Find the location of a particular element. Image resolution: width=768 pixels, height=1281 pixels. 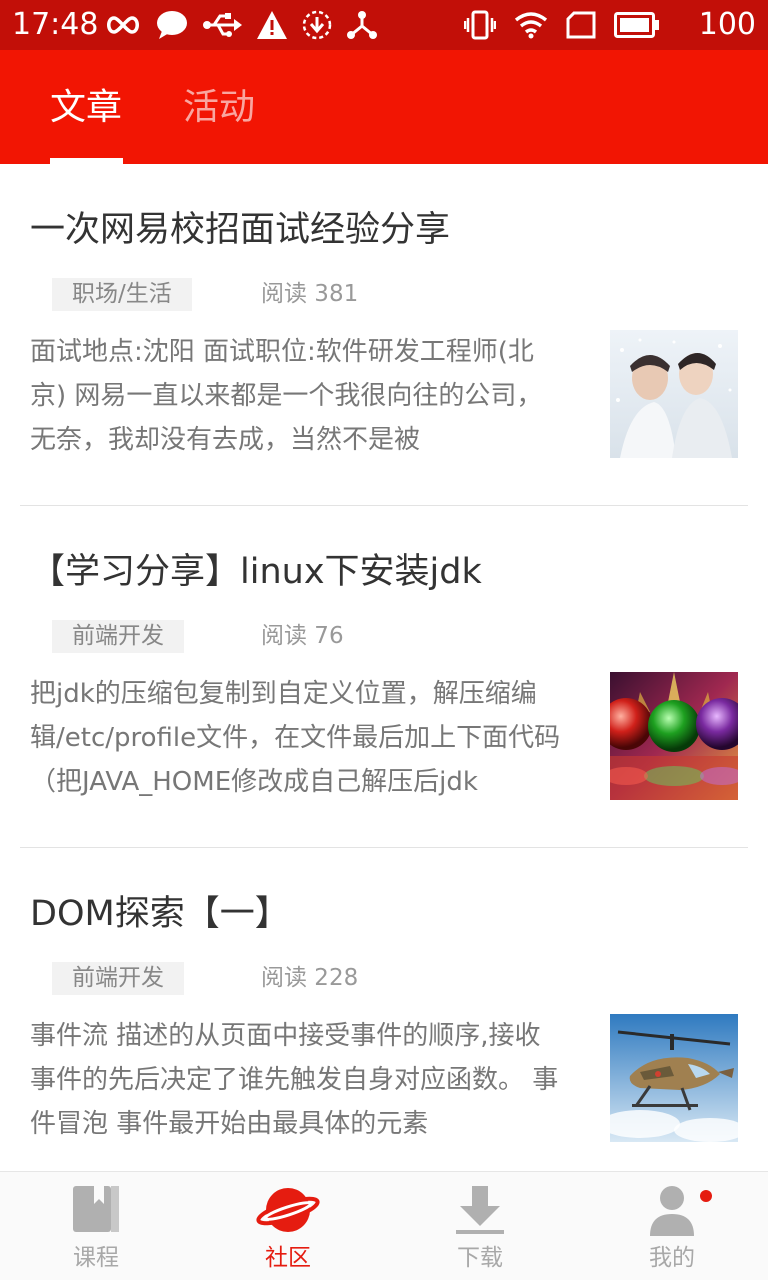

article-read-count: 阅读 381 is located at coordinates (310, 294).